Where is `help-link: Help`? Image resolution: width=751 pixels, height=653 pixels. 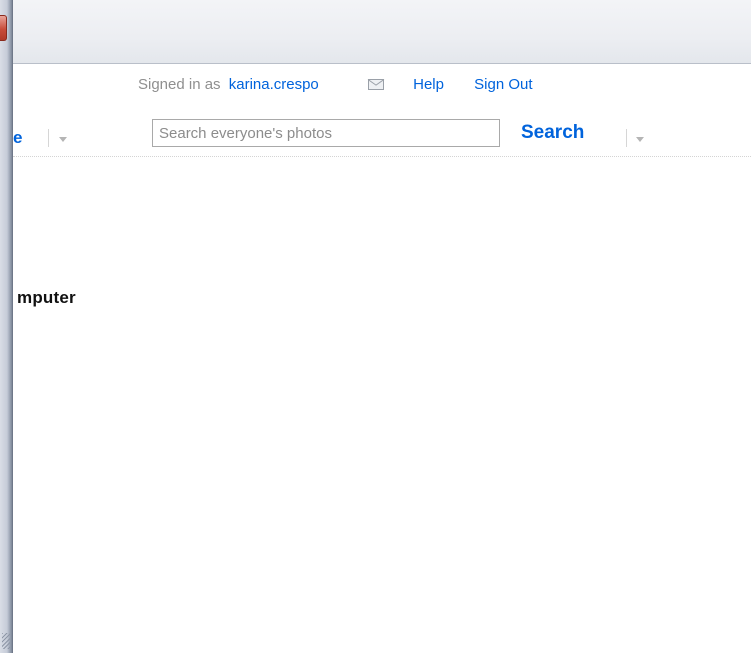 help-link: Help is located at coordinates (428, 84).